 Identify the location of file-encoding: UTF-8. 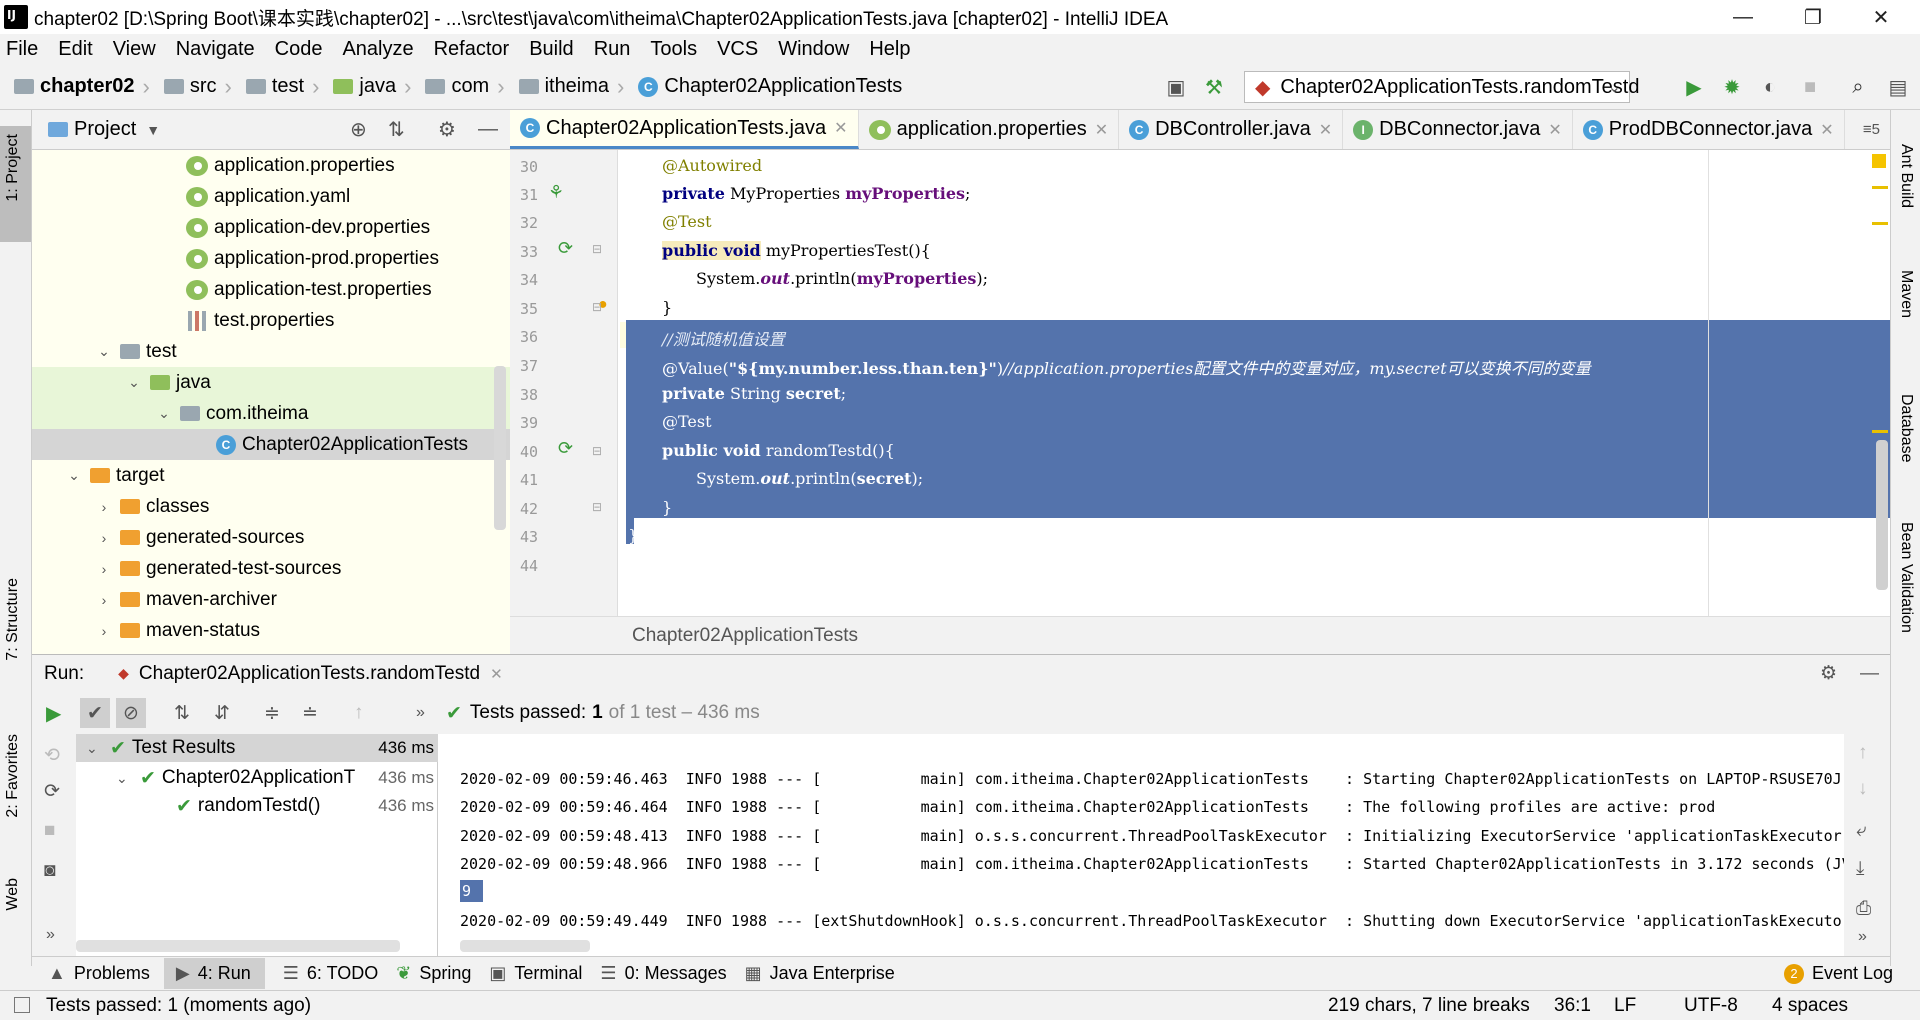
(1711, 1006).